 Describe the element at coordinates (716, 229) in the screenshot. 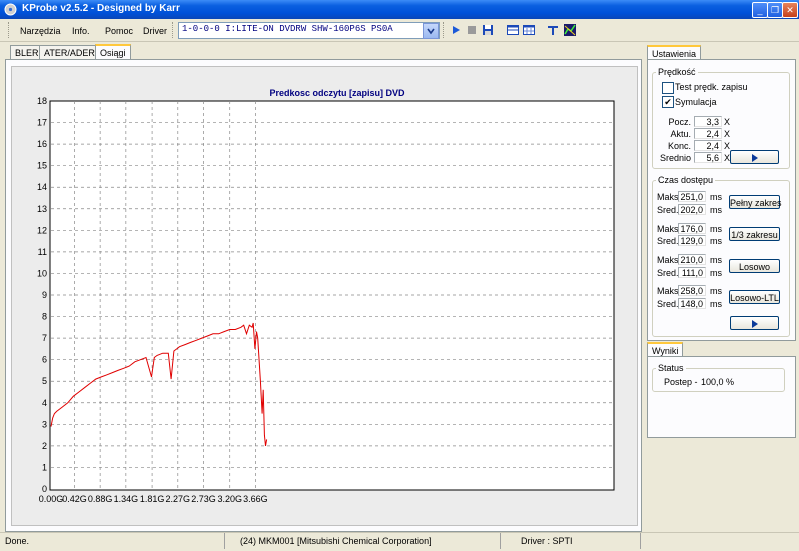

I see `access-third-max-unit: ms` at that location.